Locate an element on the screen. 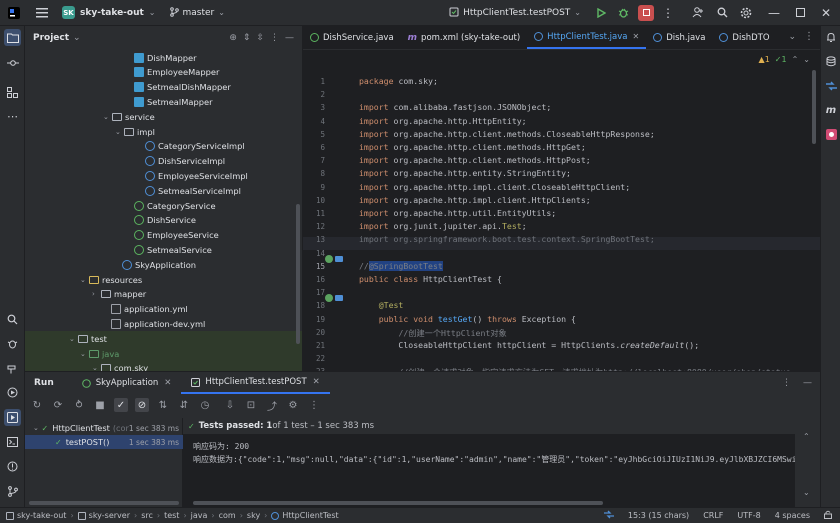 The image size is (840, 523). chevron-up-icon: ⌃ is located at coordinates (806, 436).